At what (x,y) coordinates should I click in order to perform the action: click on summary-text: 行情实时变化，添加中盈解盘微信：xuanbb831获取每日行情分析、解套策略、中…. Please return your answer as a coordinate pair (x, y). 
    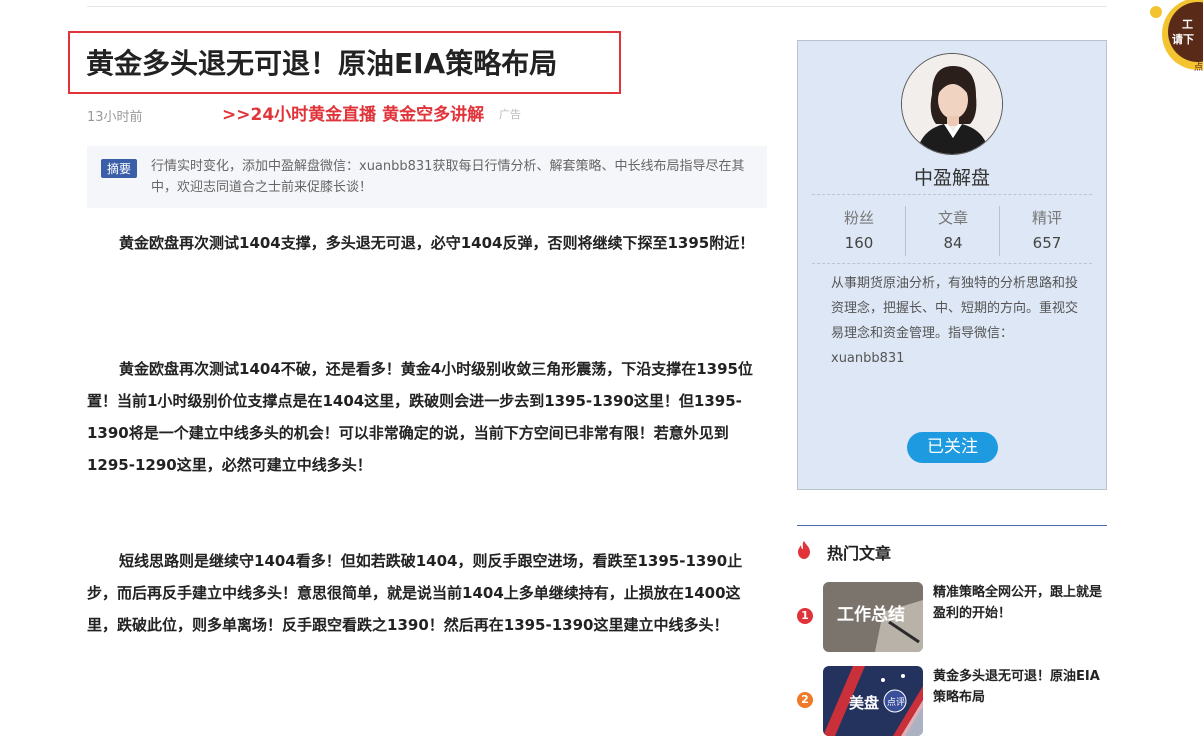
    Looking at the image, I should click on (448, 177).